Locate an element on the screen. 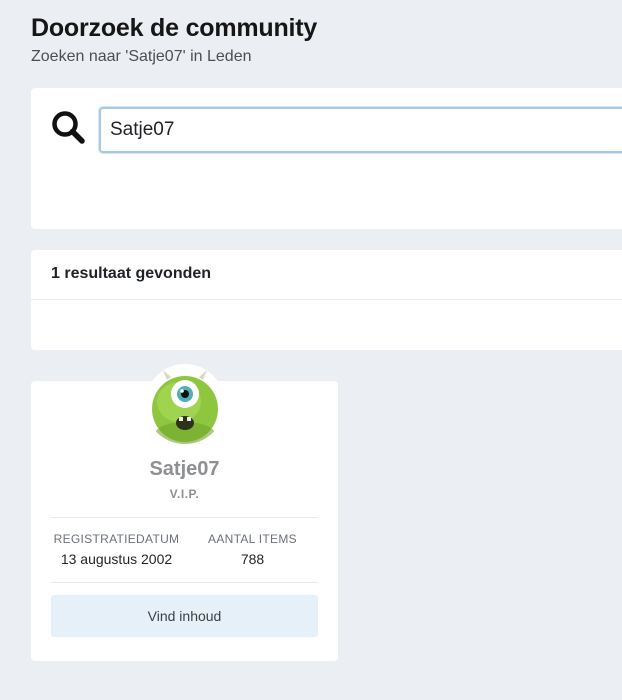 The image size is (622, 700). item-count-value: 788 is located at coordinates (252, 559).